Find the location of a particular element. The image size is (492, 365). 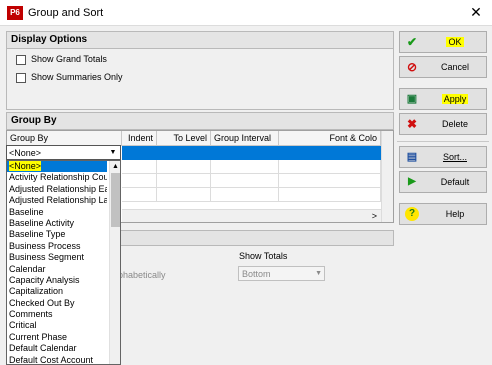

dropdown-scroll-thumb is located at coordinates (115, 200).